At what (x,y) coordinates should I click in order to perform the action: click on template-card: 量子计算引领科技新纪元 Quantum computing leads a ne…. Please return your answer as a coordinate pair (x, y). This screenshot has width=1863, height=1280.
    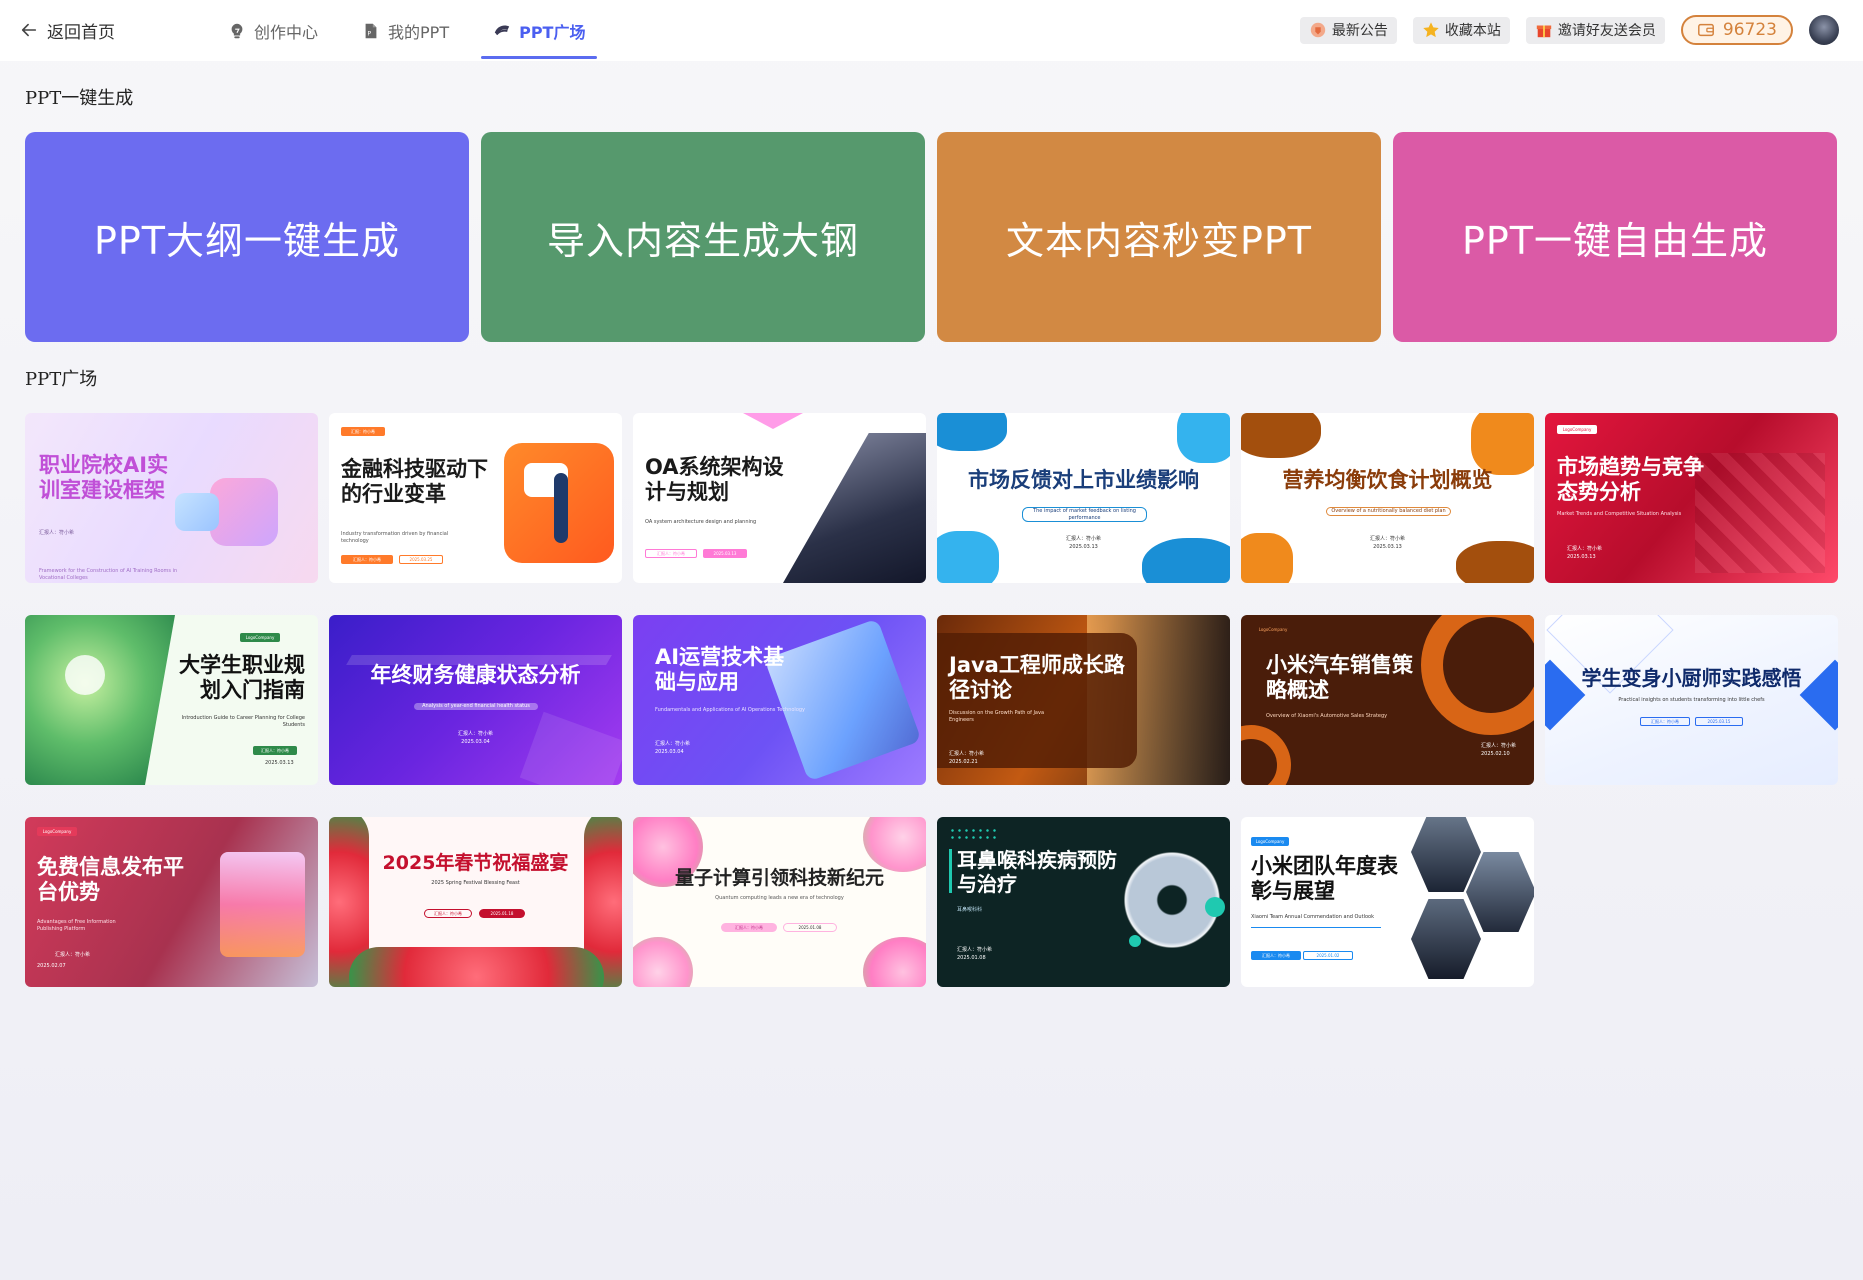
    Looking at the image, I should click on (779, 902).